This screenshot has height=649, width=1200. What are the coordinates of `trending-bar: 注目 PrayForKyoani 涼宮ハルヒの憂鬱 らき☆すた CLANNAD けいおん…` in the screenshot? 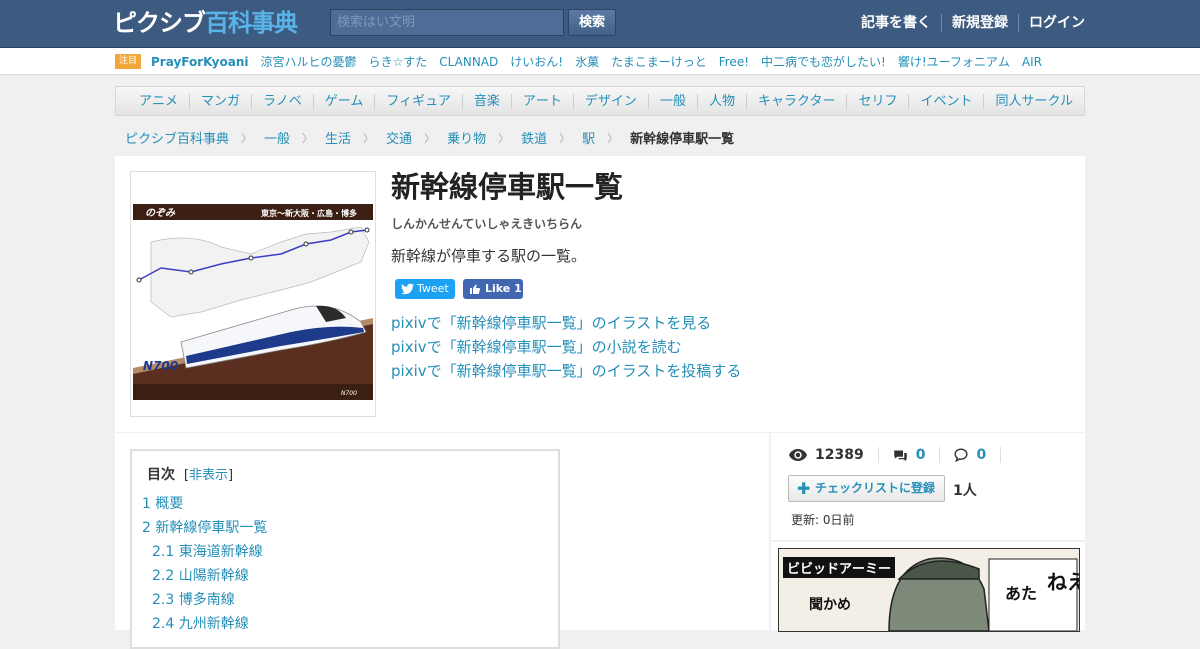 It's located at (600, 61).